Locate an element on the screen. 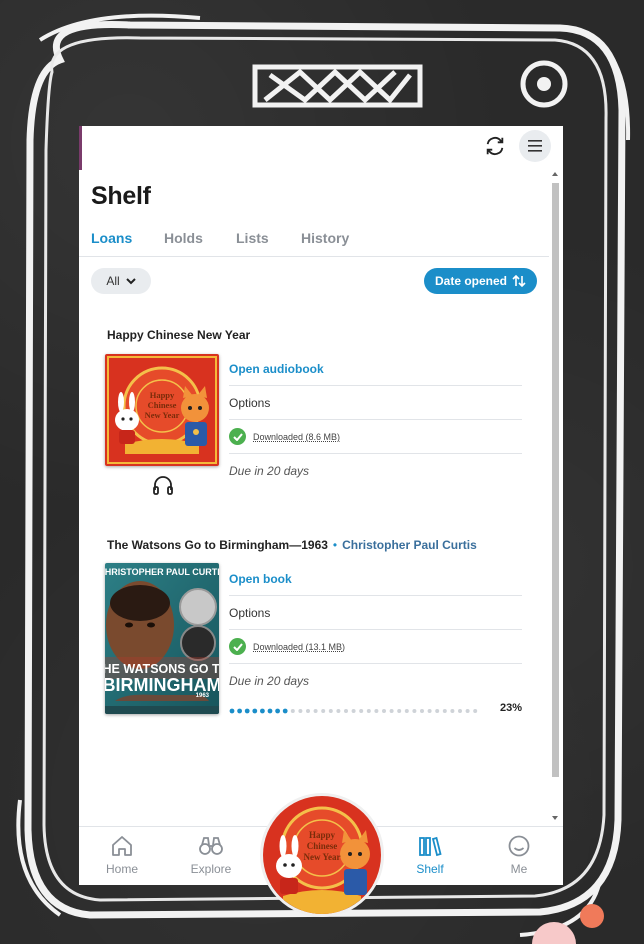 This screenshot has width=644, height=944. nav-home: Home is located at coordinates (122, 855).